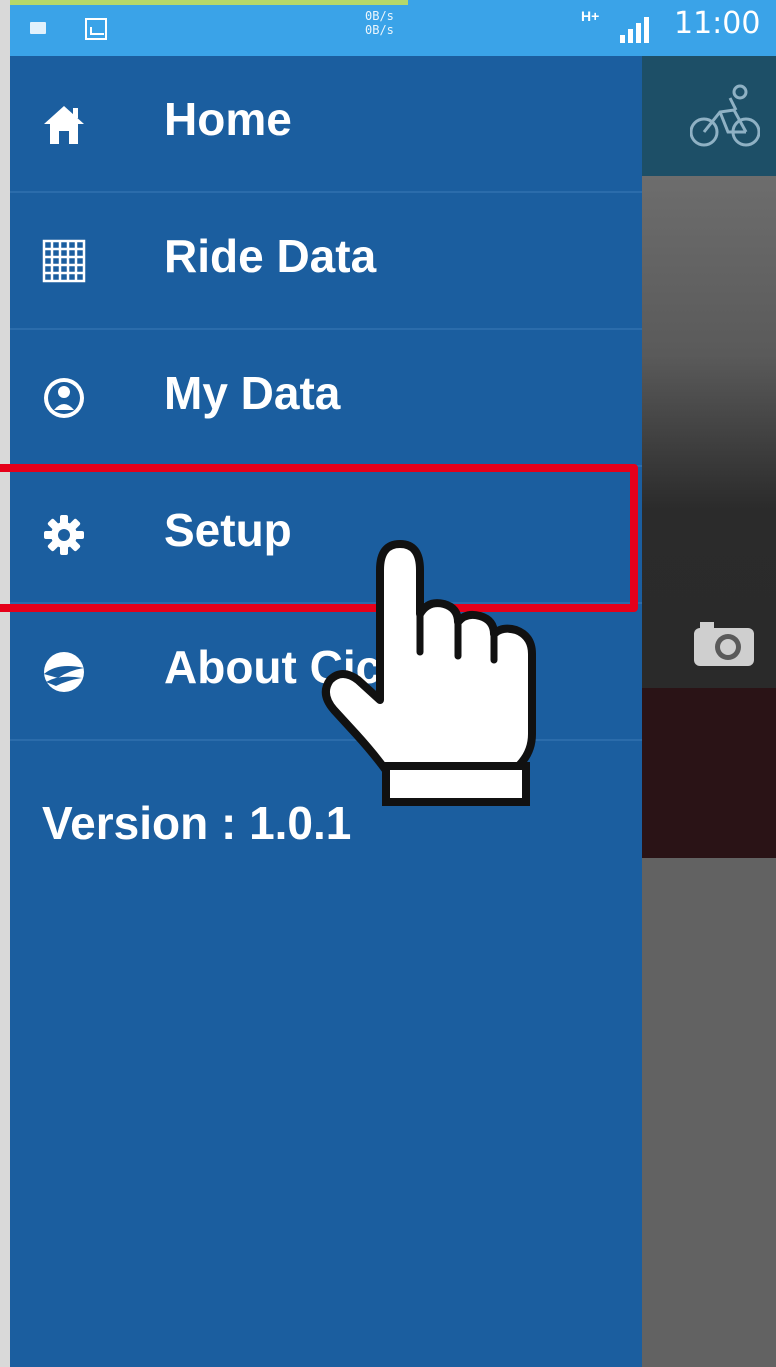  I want to click on clock: 11:00, so click(717, 23).